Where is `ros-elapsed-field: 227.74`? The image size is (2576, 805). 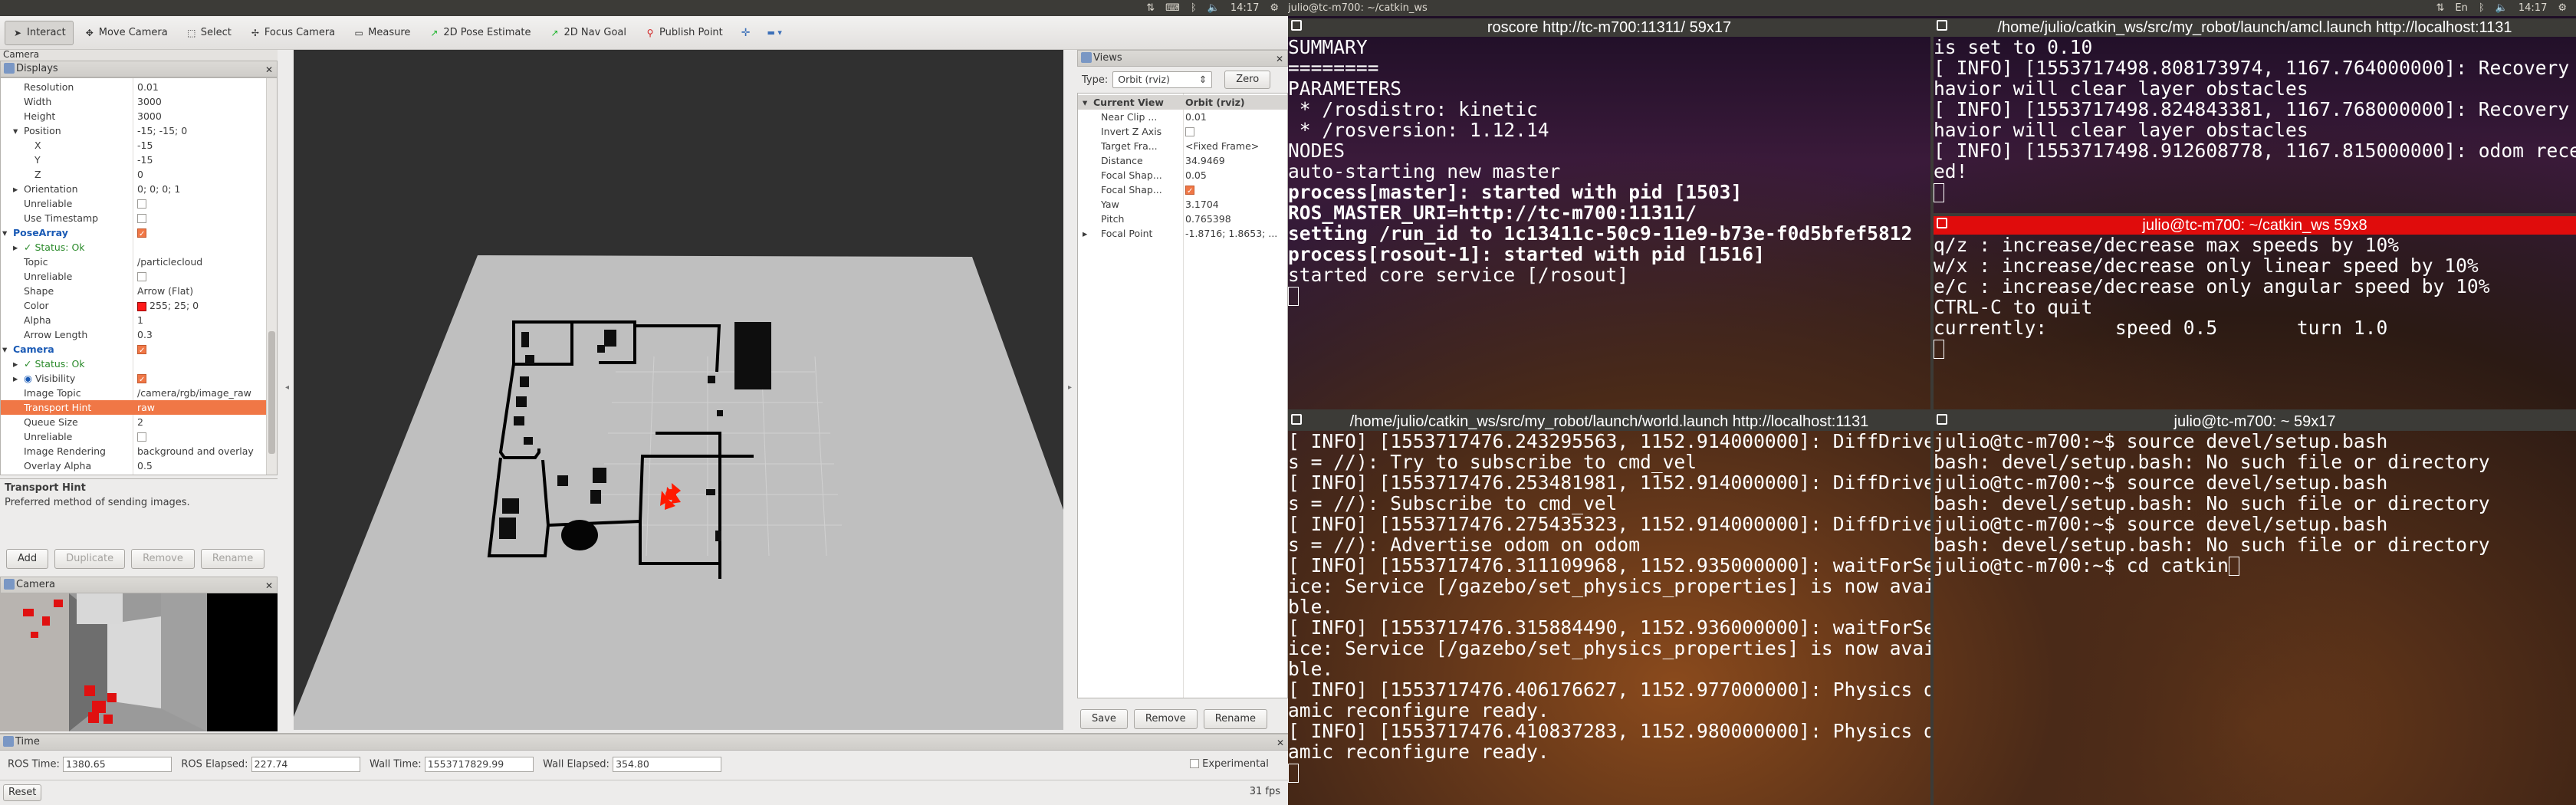 ros-elapsed-field: 227.74 is located at coordinates (306, 764).